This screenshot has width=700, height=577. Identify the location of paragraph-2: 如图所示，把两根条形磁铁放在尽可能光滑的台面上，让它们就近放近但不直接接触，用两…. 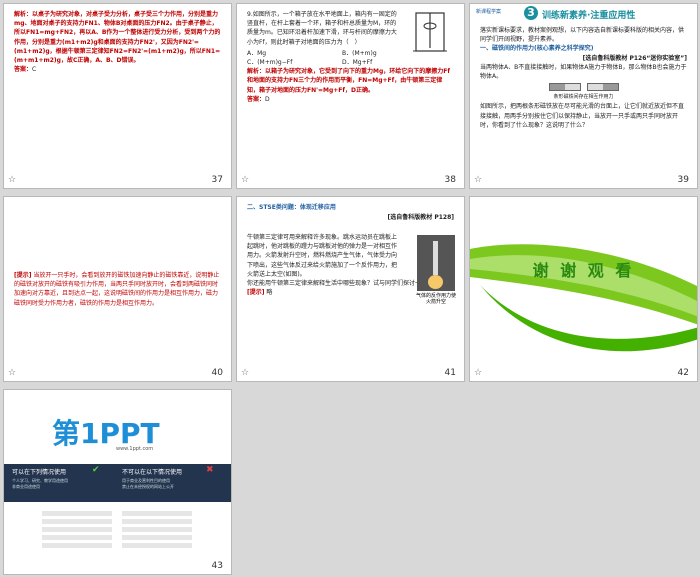
(582, 116).